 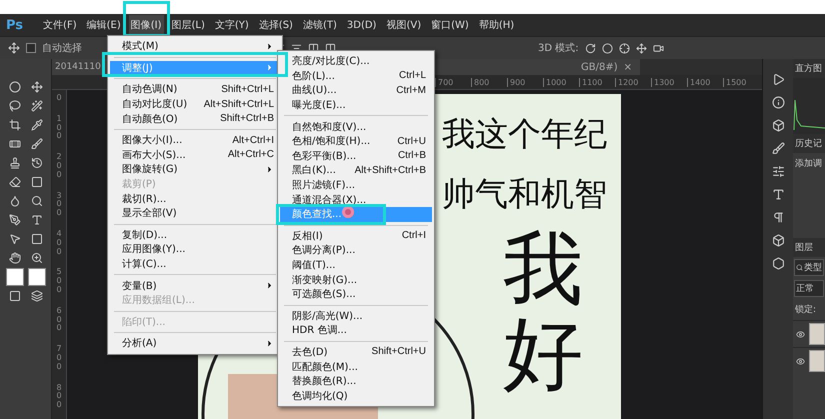 I want to click on menu-title: 窗口(W), so click(x=450, y=25).